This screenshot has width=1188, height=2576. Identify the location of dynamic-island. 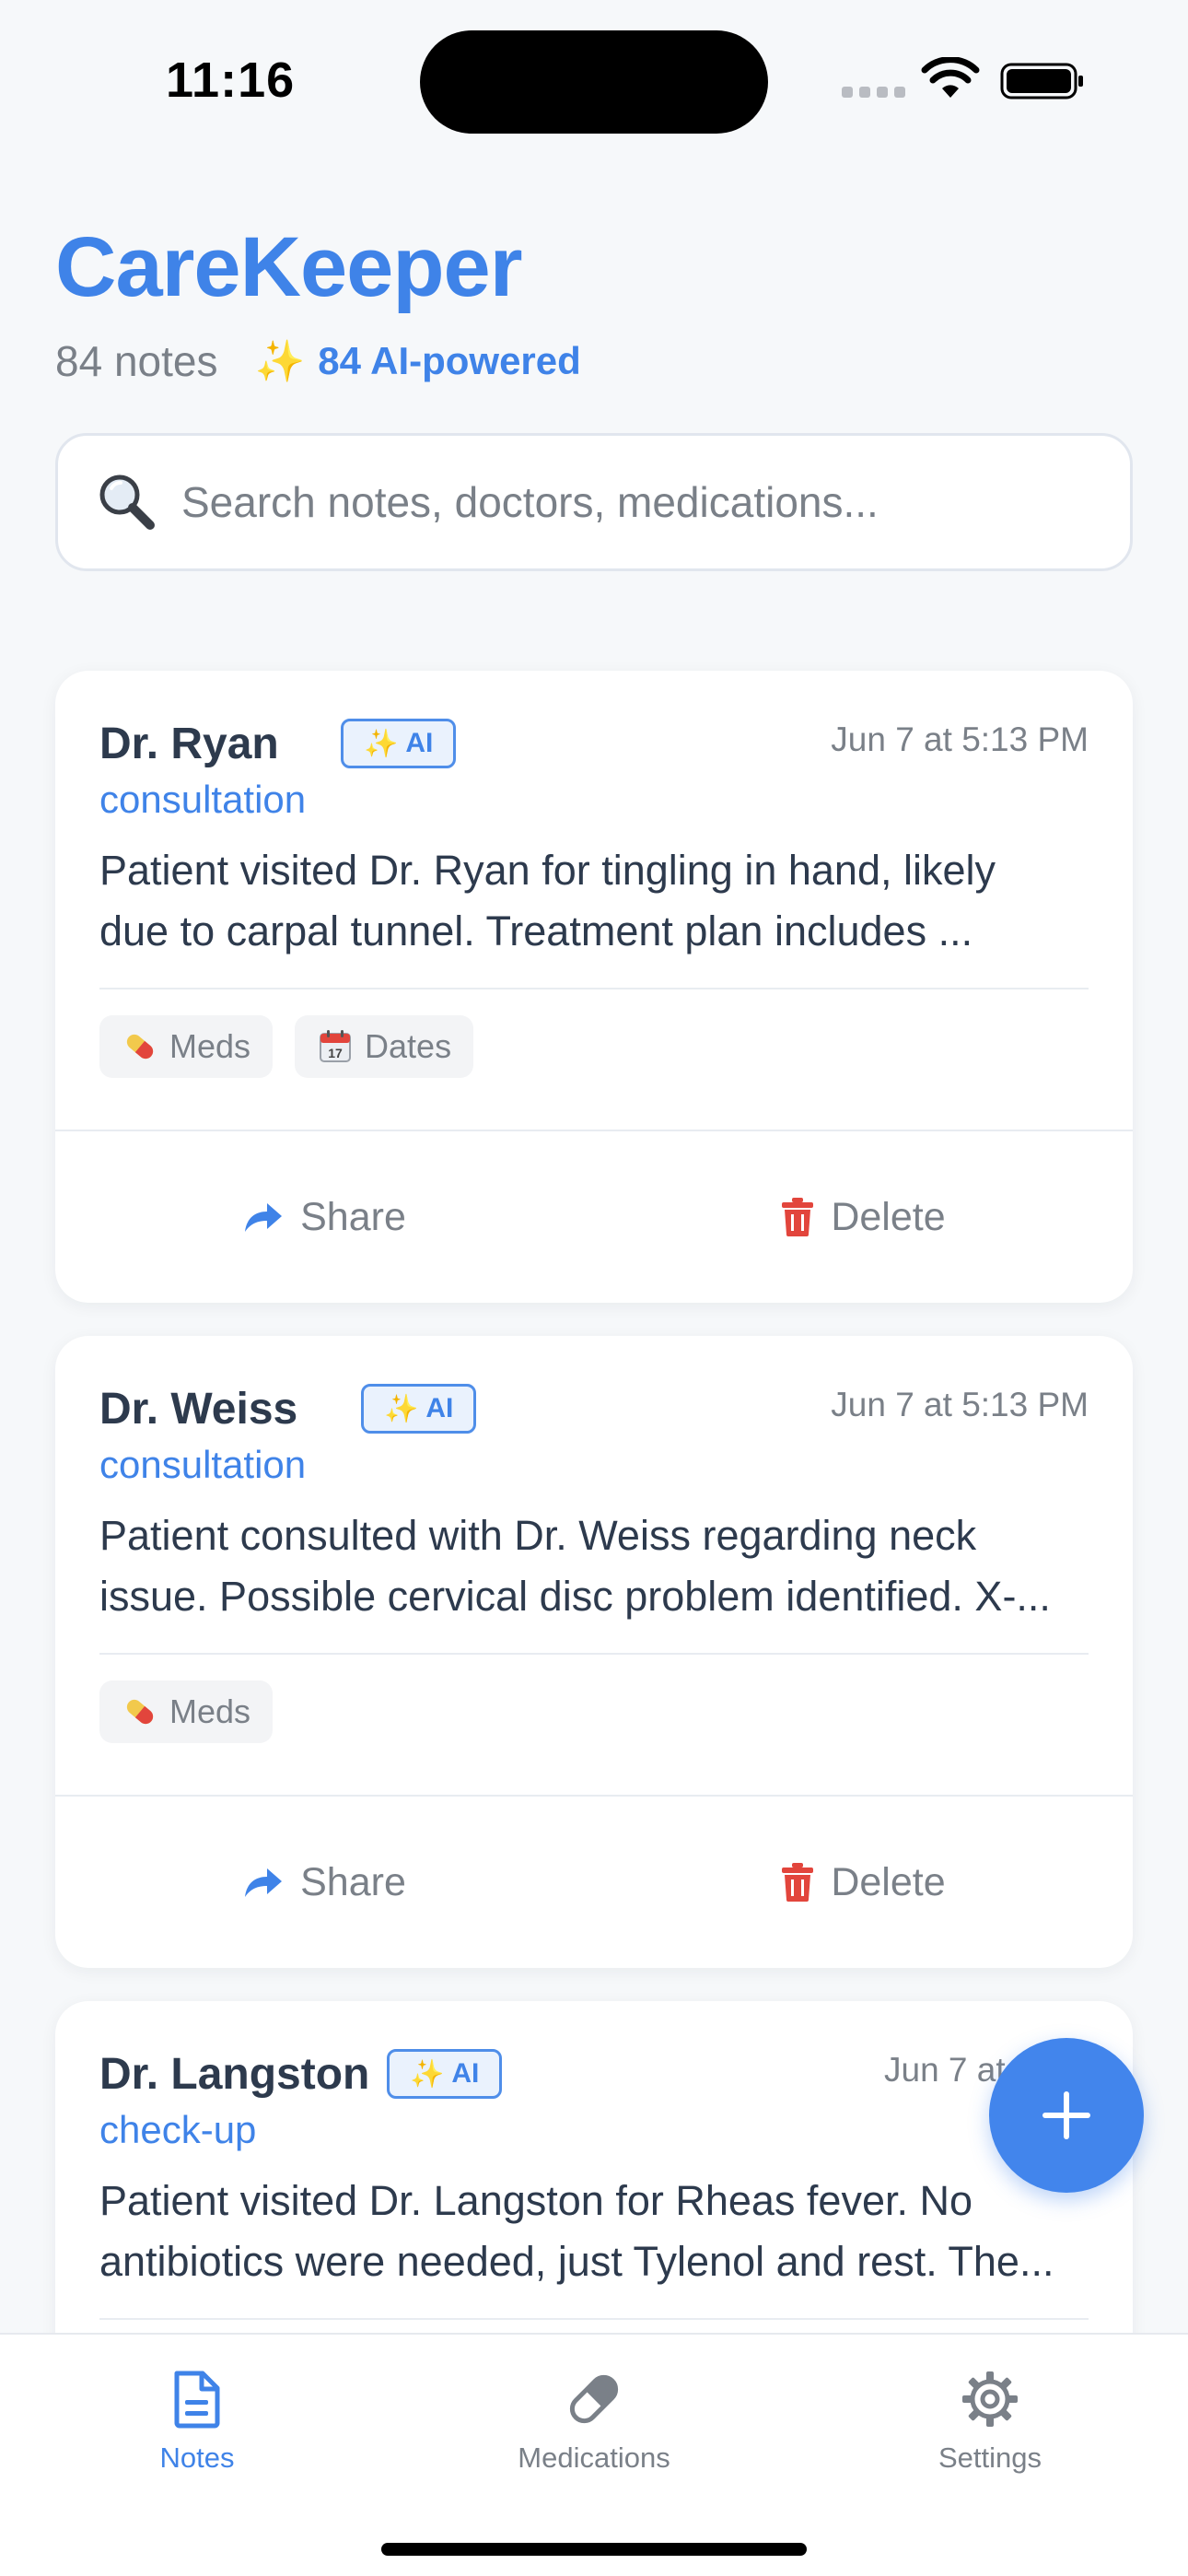
(594, 82).